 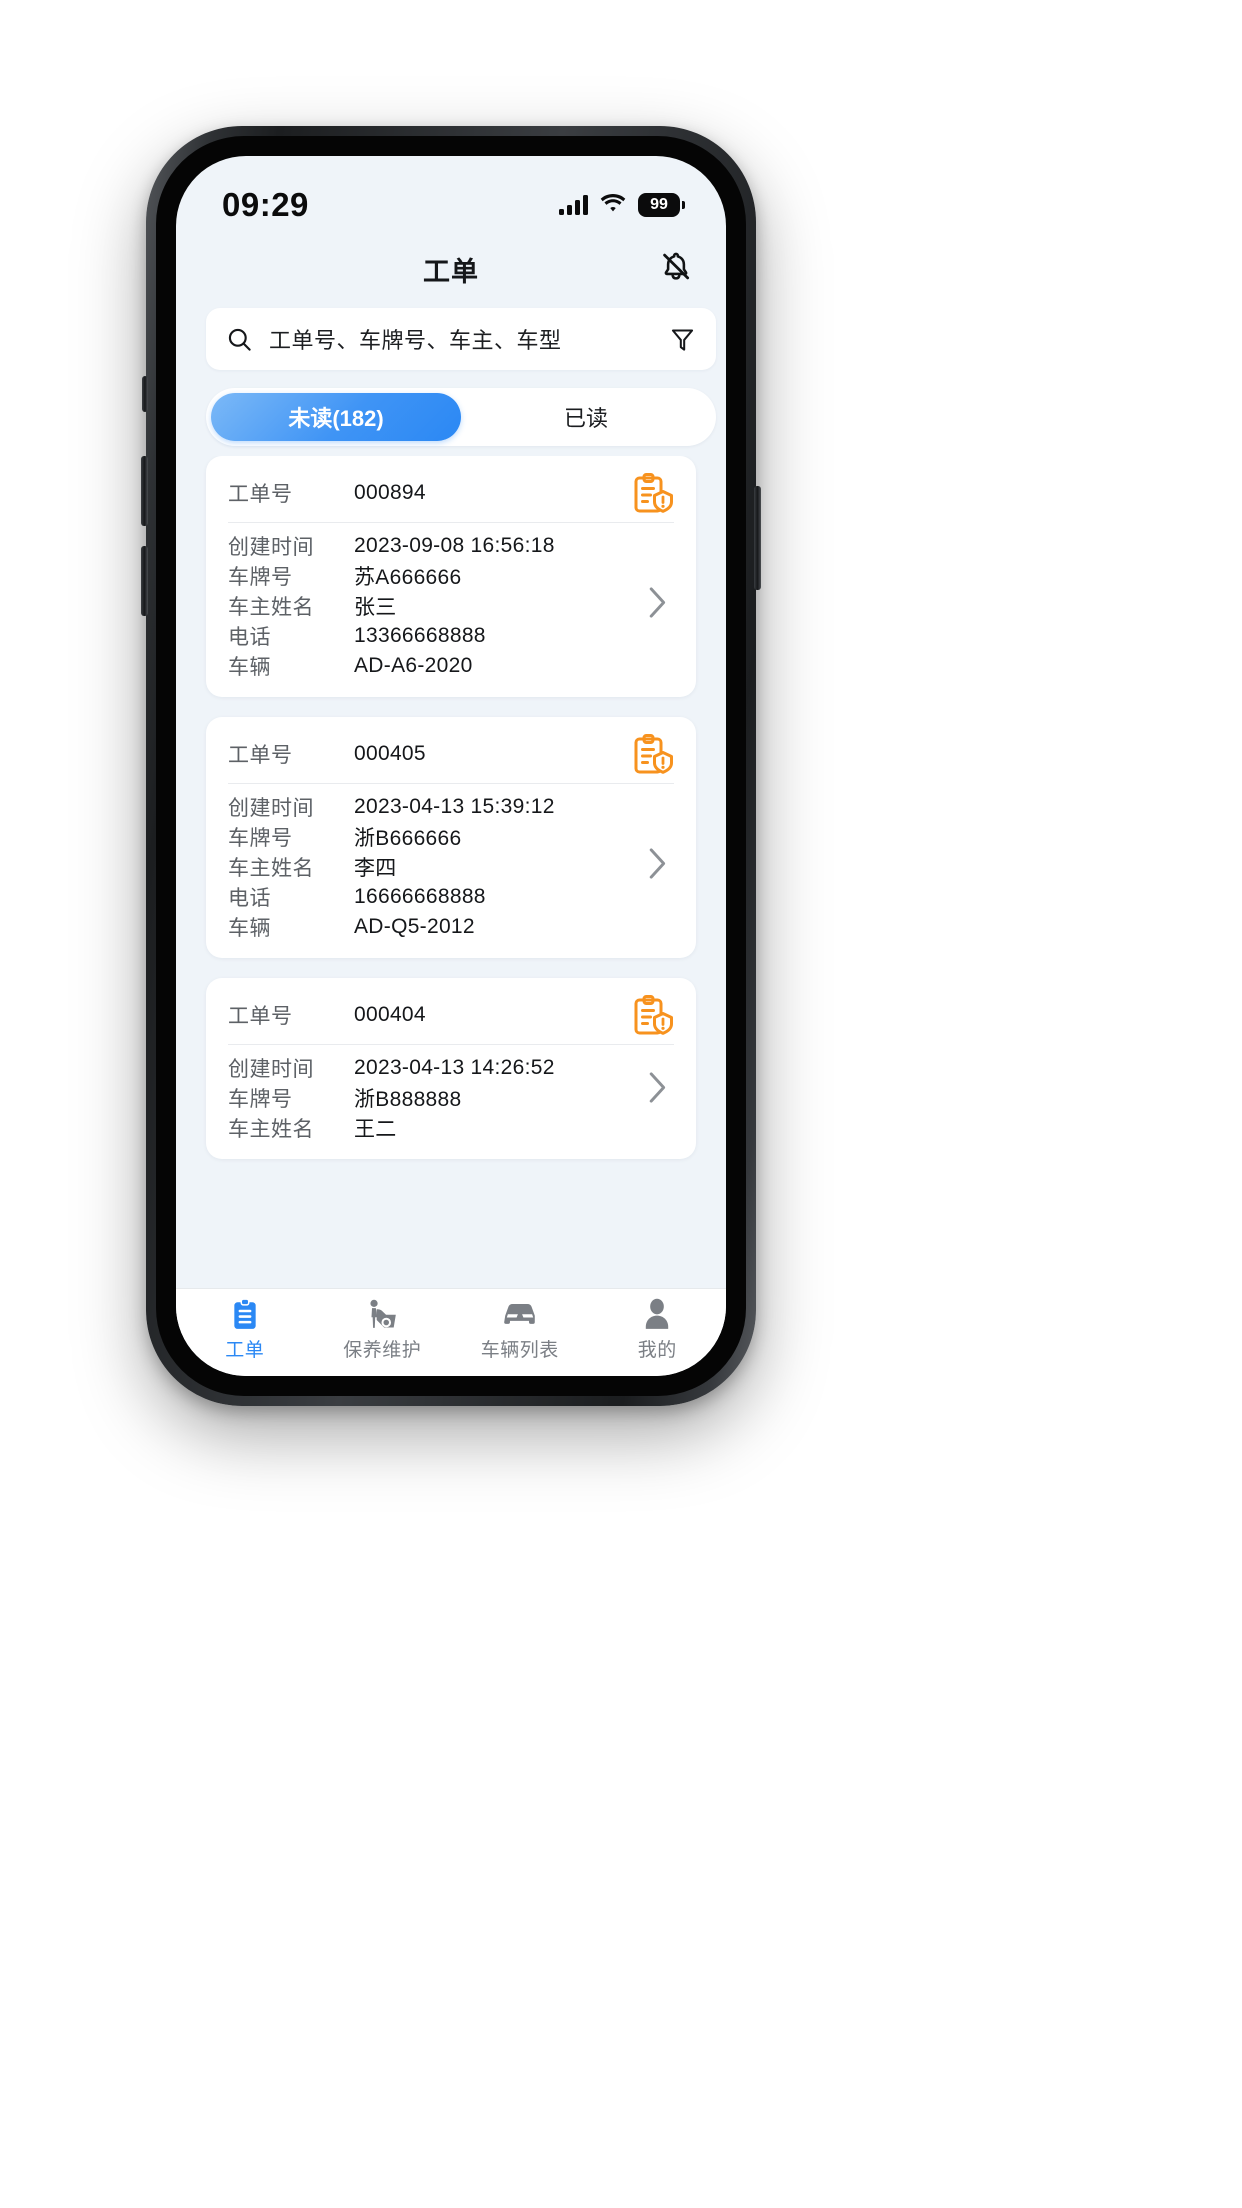 I want to click on nav-item-profile: 我的, so click(x=658, y=1329).